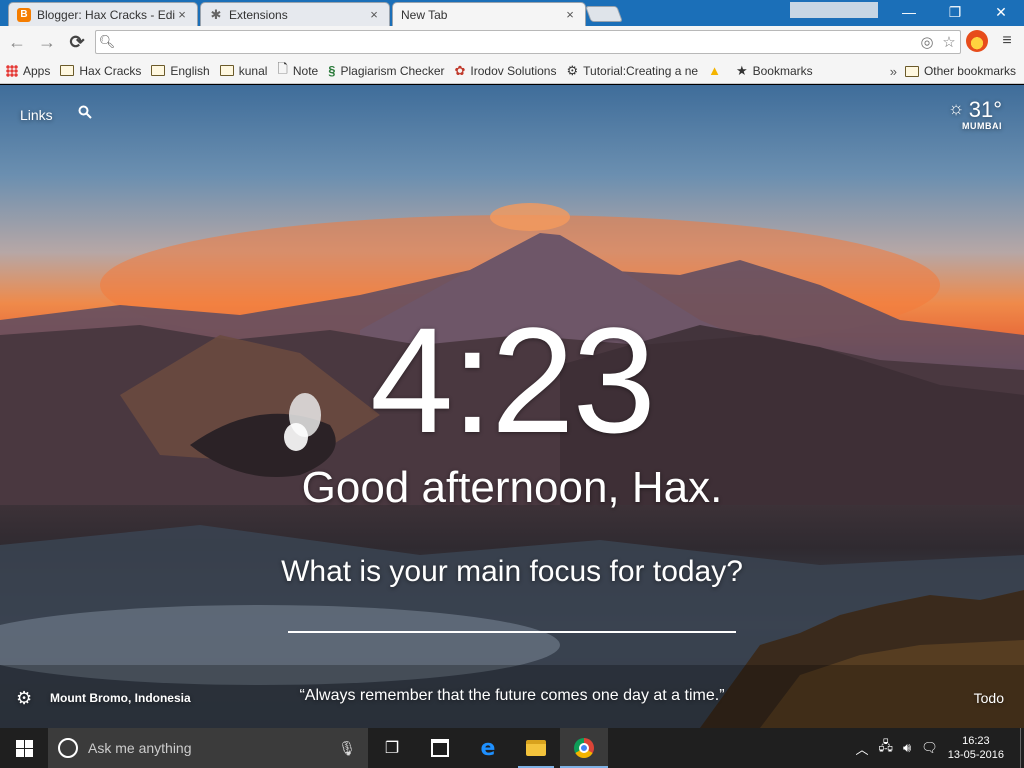  Describe the element at coordinates (512, 615) in the screenshot. I see `focus-input` at that location.